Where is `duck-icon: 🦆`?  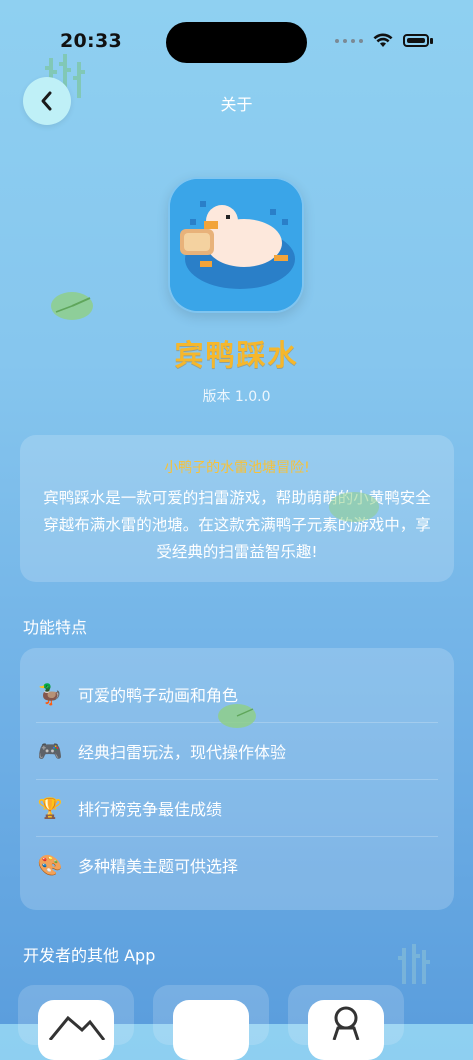
duck-icon: 🦆 is located at coordinates (50, 693).